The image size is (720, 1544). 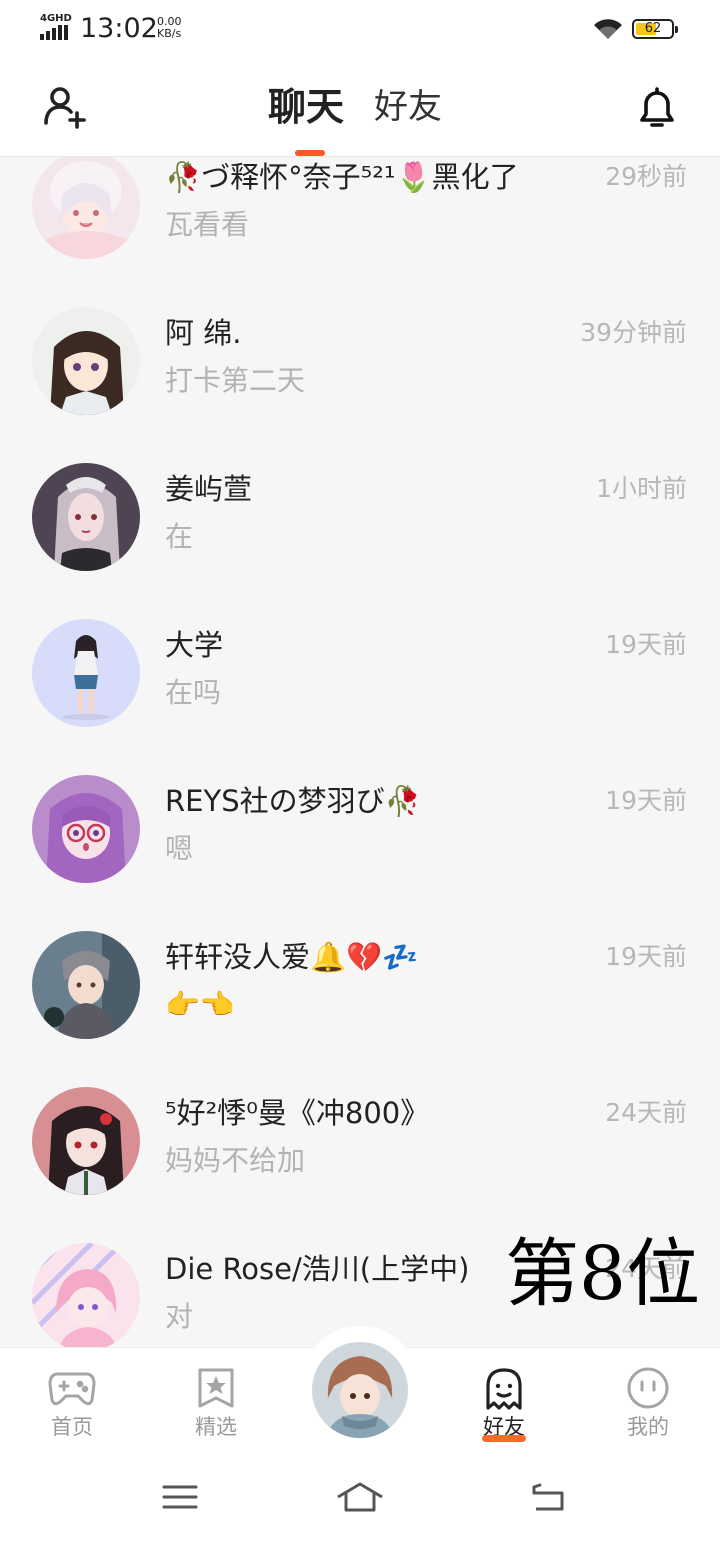 I want to click on chat-name: 轩轩没人爱🔔💔💤, so click(x=292, y=957).